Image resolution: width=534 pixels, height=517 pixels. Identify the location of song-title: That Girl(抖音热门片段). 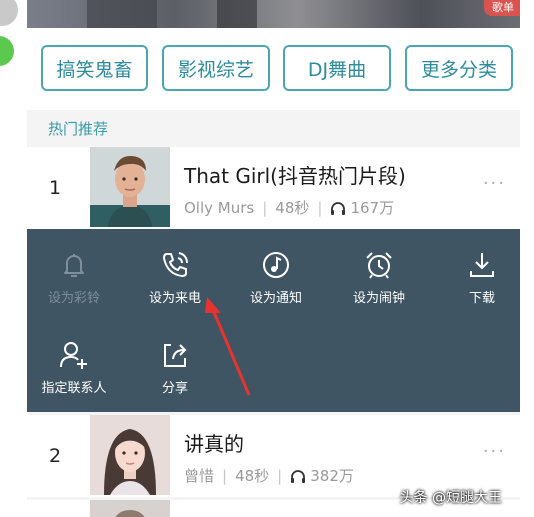
(295, 176).